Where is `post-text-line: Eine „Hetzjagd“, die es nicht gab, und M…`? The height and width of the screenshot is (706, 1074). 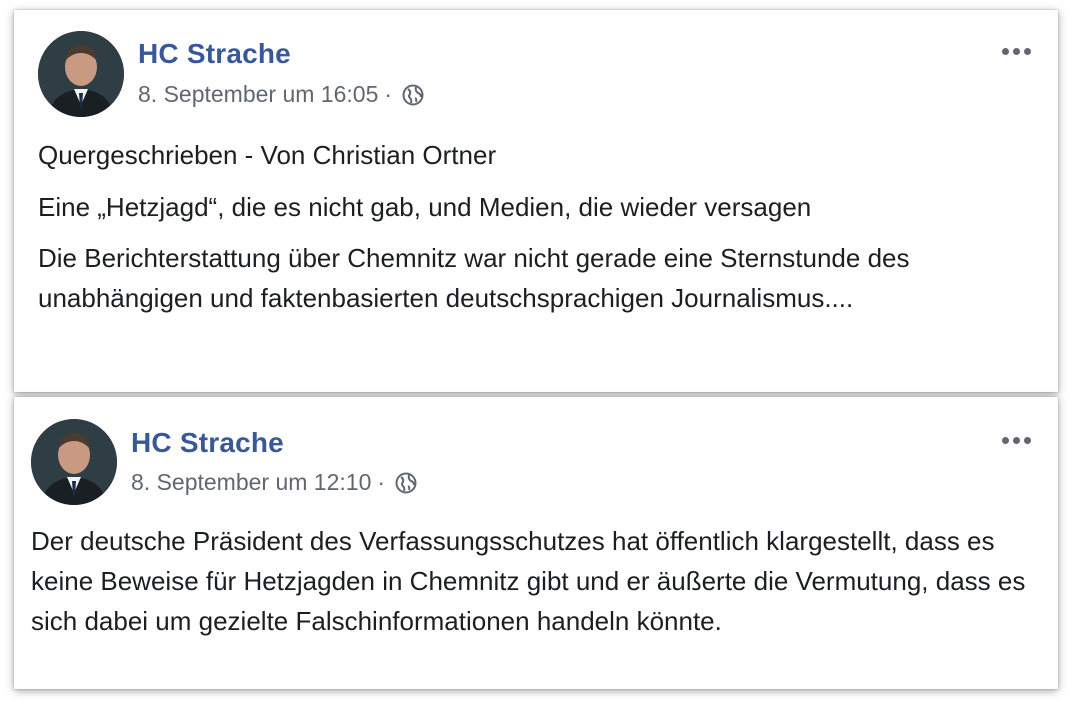
post-text-line: Eine „Hetzjagd“, die es nicht gab, und M… is located at coordinates (425, 207).